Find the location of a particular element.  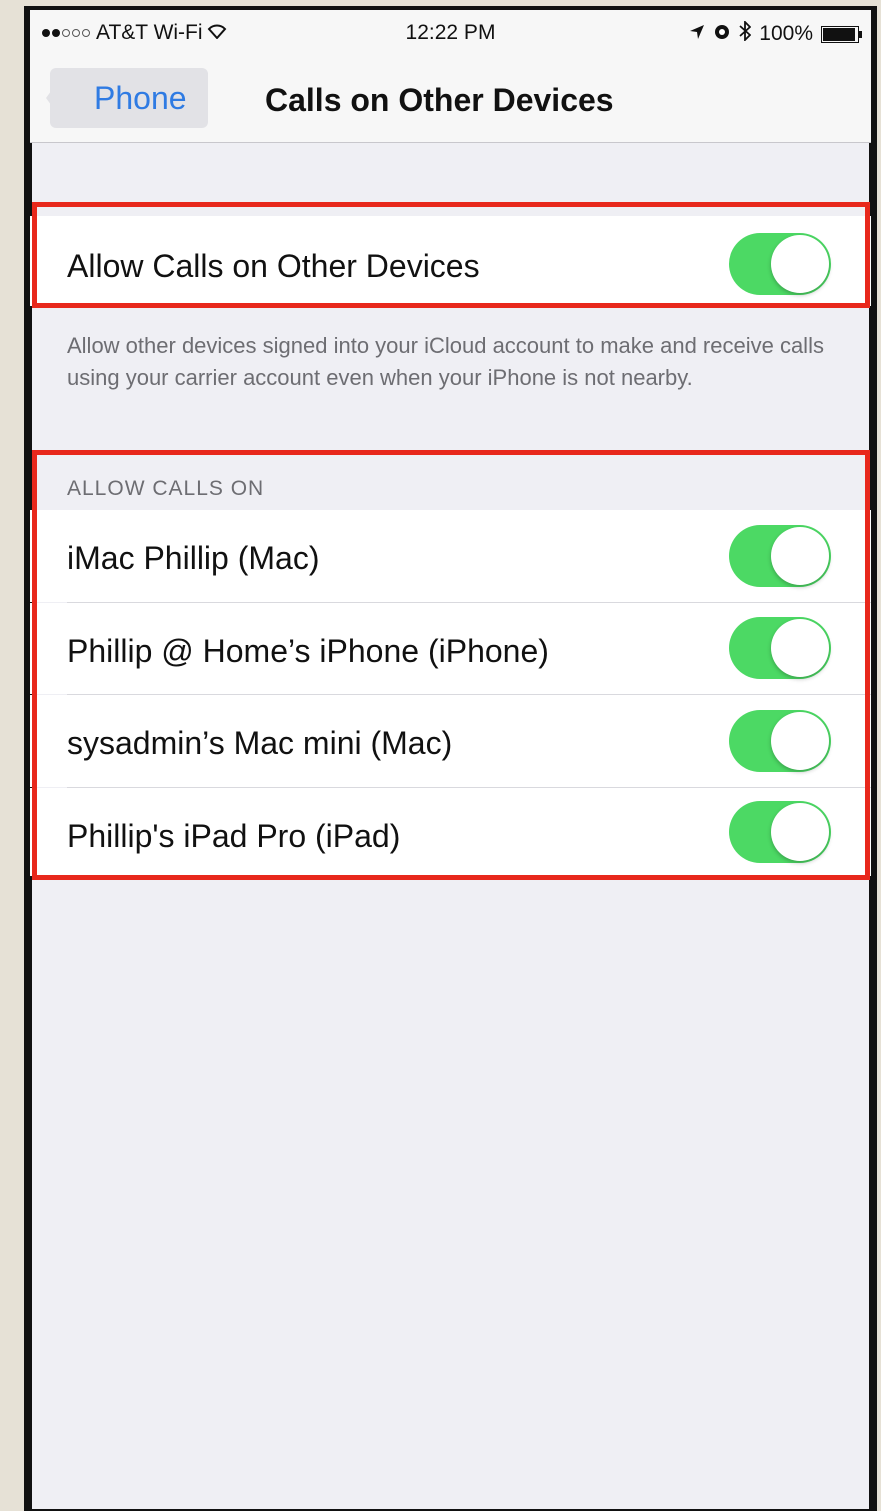

page-title: Calls on Other Devices is located at coordinates (439, 100).